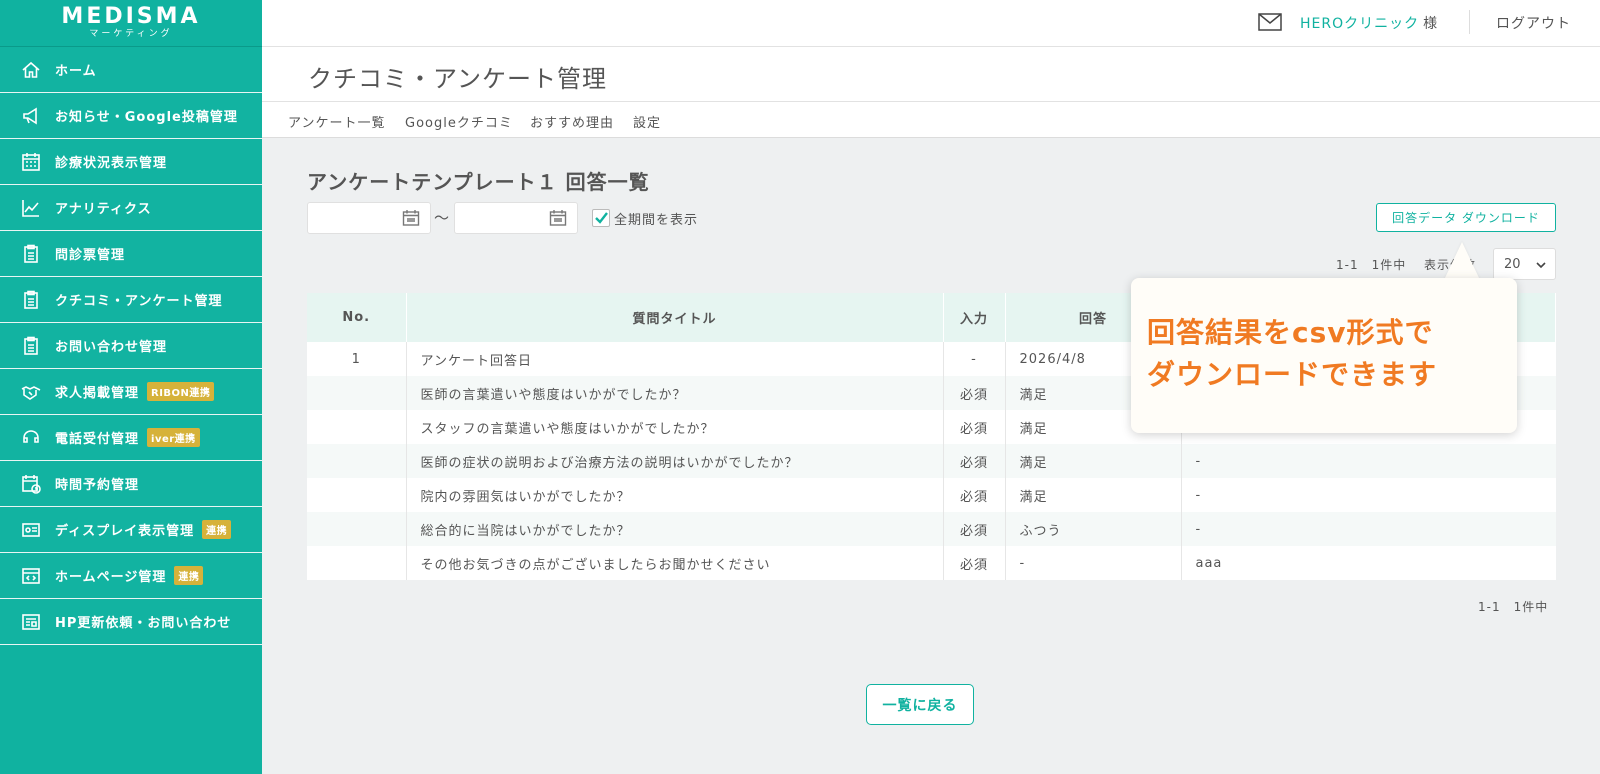  Describe the element at coordinates (1533, 23) in the screenshot. I see `logout-link: ログアウト` at that location.